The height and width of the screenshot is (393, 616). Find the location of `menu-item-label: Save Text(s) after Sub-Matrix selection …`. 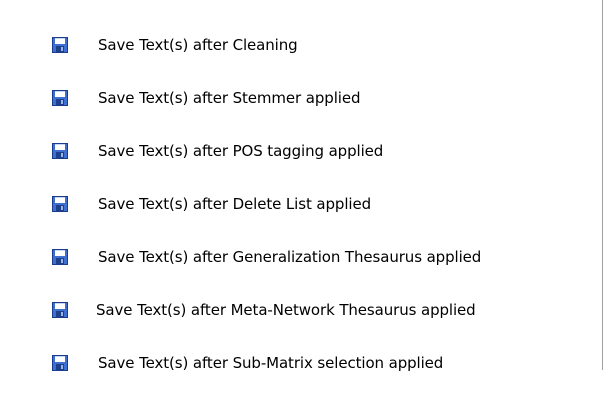

menu-item-label: Save Text(s) after Sub-Matrix selection … is located at coordinates (271, 363).